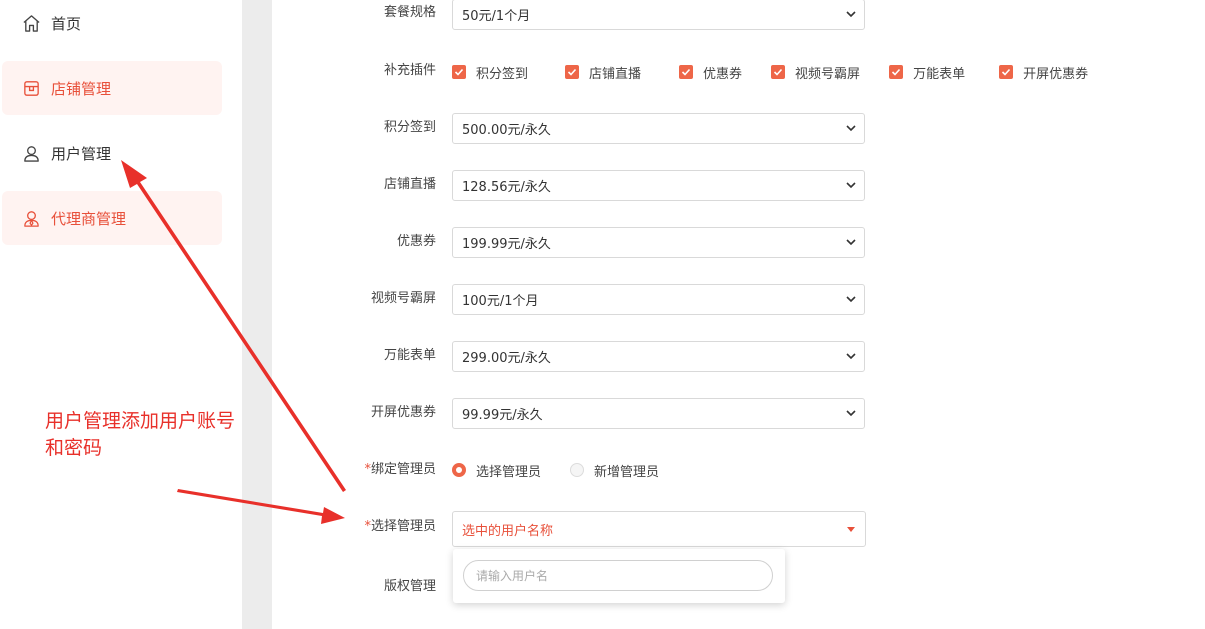  I want to click on addon-checkbox: 万能表单, so click(927, 72).